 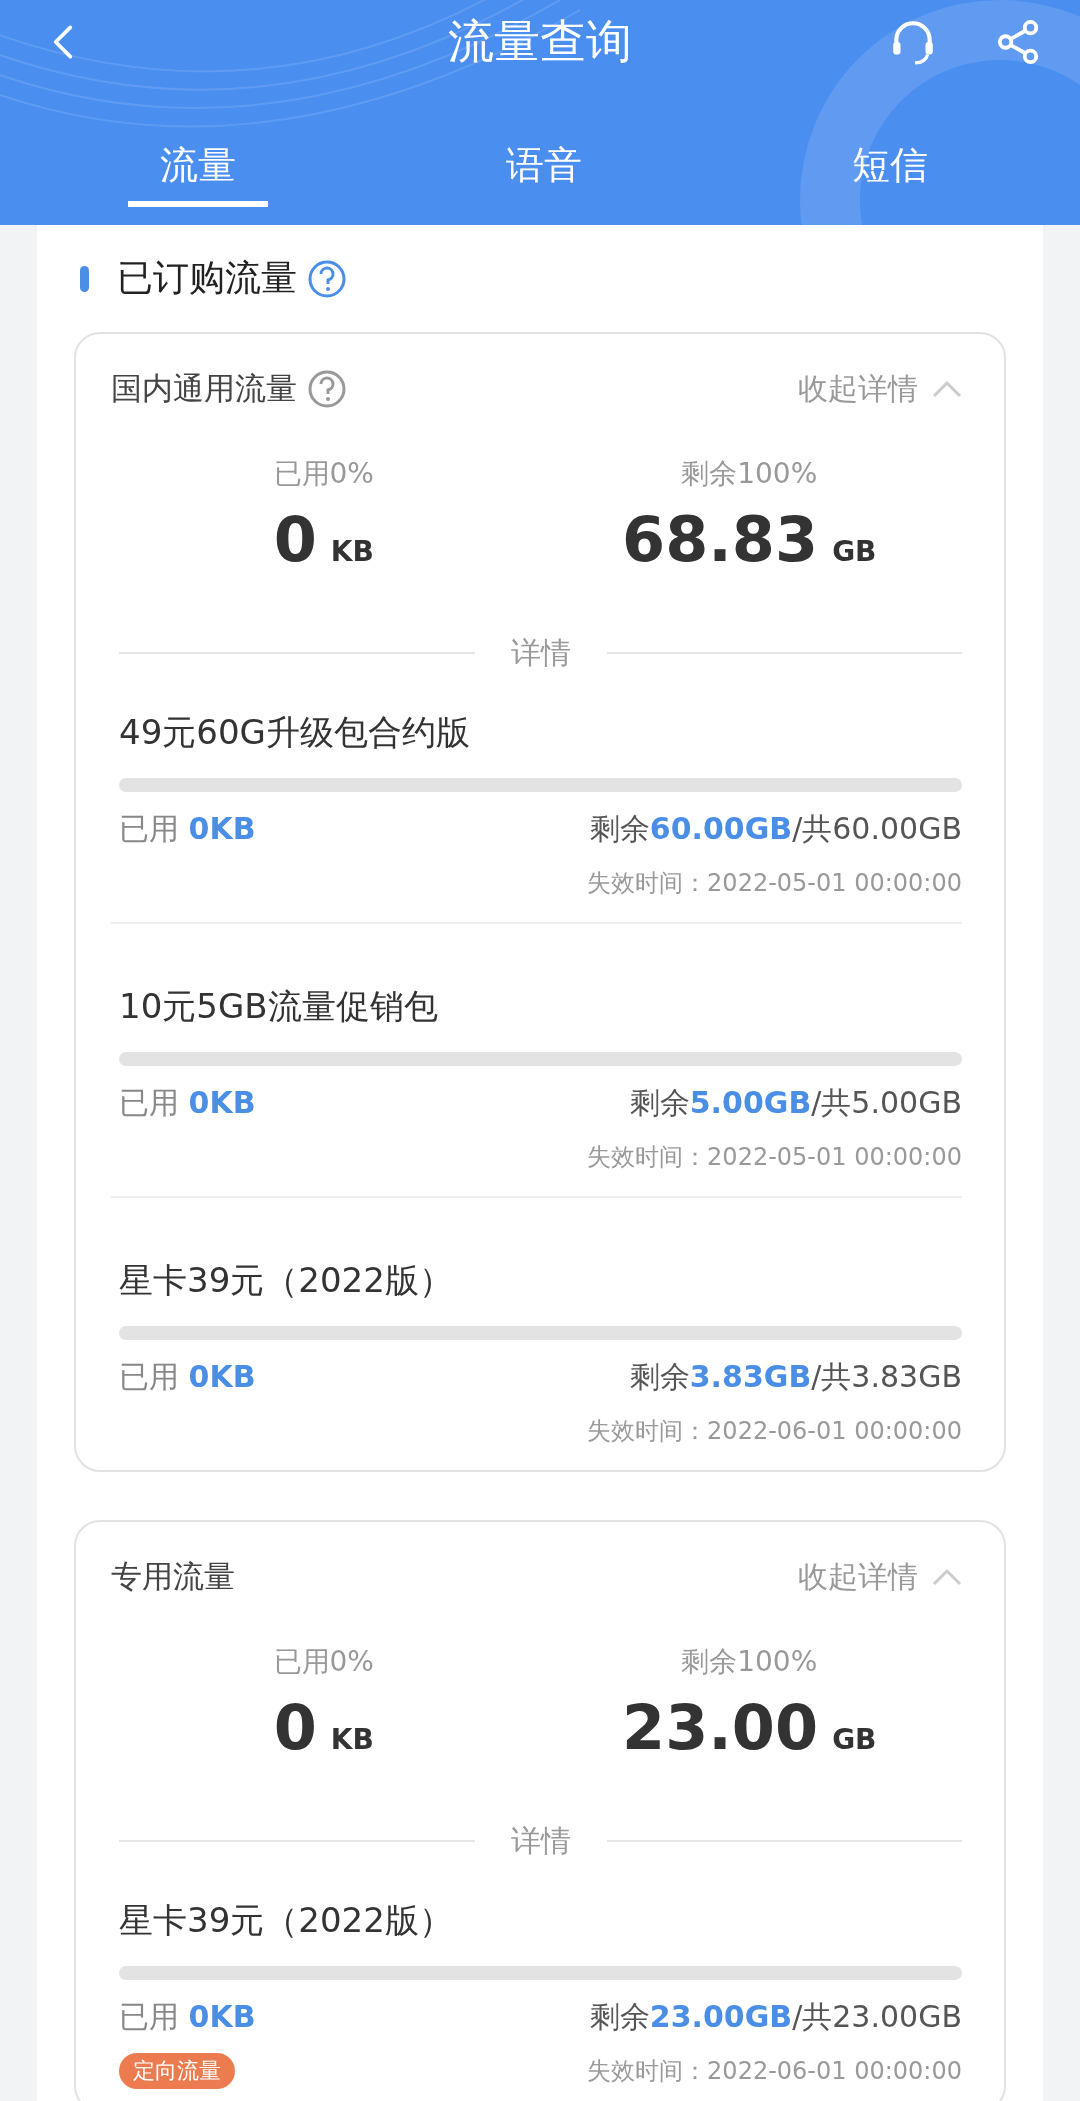 What do you see at coordinates (204, 388) in the screenshot?
I see `card-title: 国内通用流量` at bounding box center [204, 388].